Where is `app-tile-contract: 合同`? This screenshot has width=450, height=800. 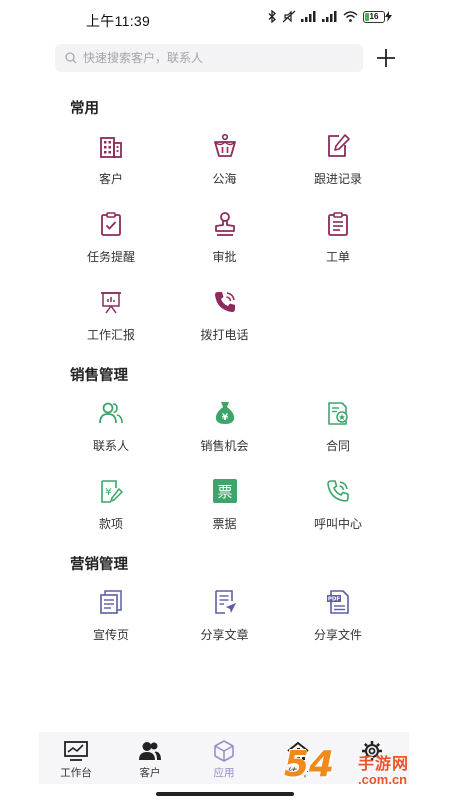 app-tile-contract: 合同 is located at coordinates (338, 424).